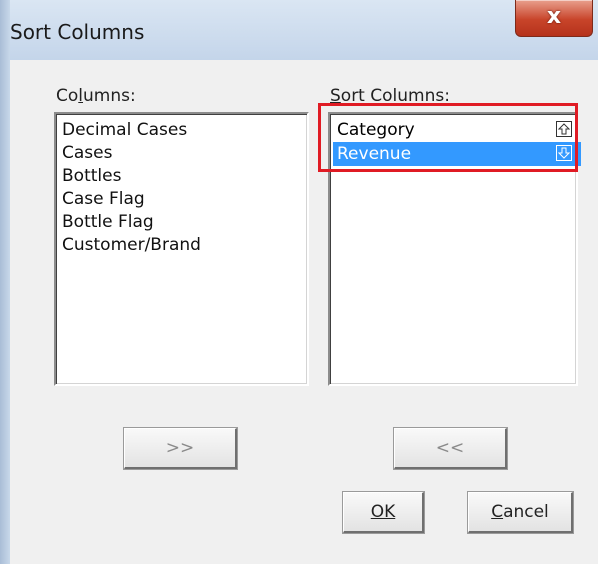  Describe the element at coordinates (131, 245) in the screenshot. I see `list-item: Customer/Brand` at that location.